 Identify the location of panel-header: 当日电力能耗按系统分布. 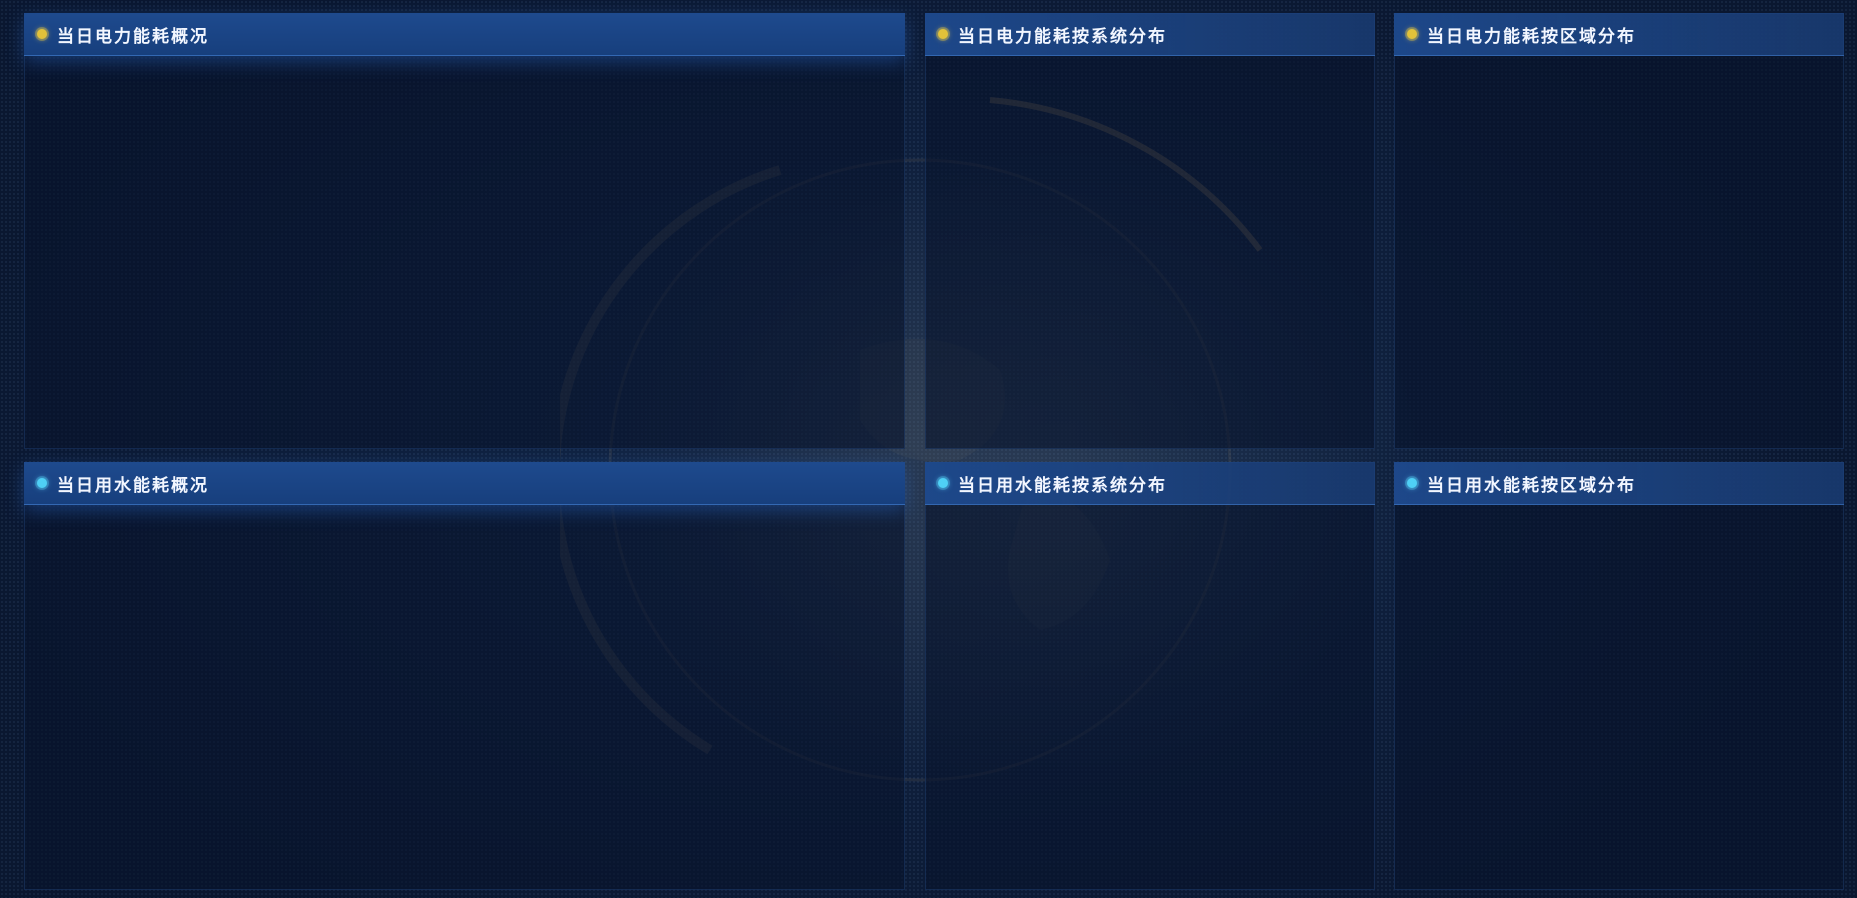
(1150, 34).